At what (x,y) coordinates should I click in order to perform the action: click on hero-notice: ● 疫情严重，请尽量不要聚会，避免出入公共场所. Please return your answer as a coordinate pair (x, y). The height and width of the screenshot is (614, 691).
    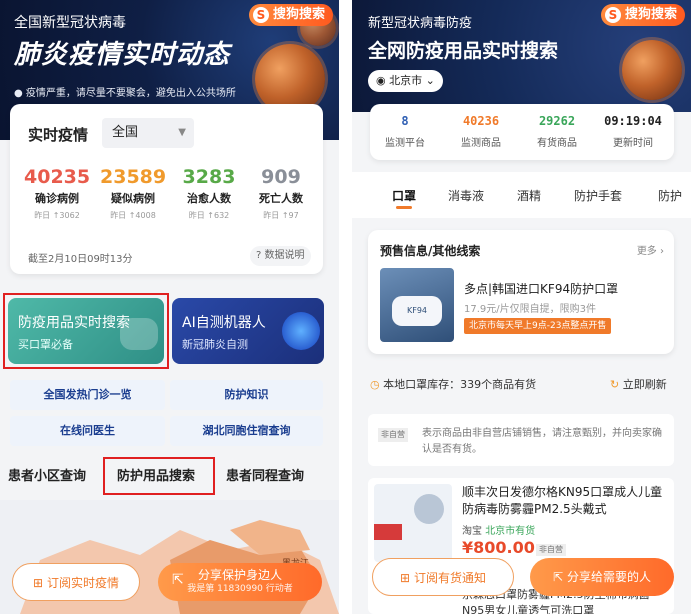
    Looking at the image, I should click on (125, 93).